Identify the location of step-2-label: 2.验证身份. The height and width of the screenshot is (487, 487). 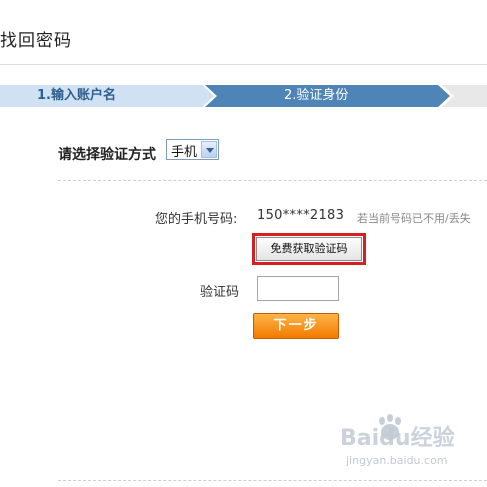
(316, 95).